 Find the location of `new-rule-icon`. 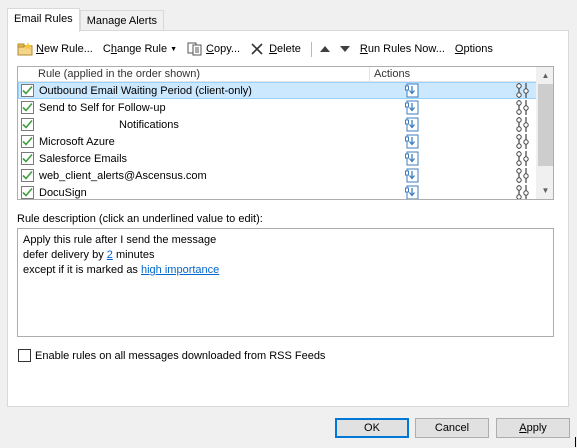

new-rule-icon is located at coordinates (25, 49).